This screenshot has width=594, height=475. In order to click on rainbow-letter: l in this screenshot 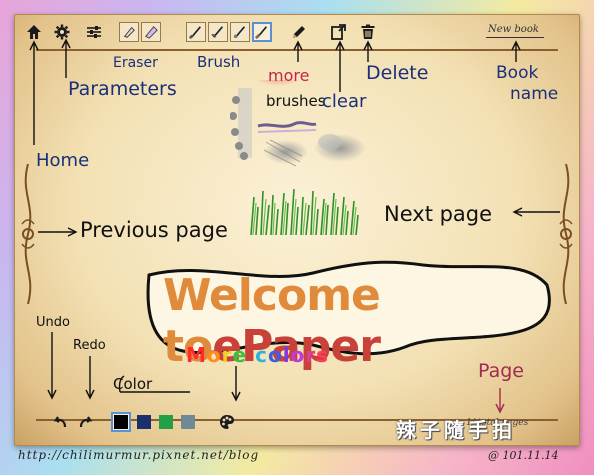, I will do `click(286, 355)`.